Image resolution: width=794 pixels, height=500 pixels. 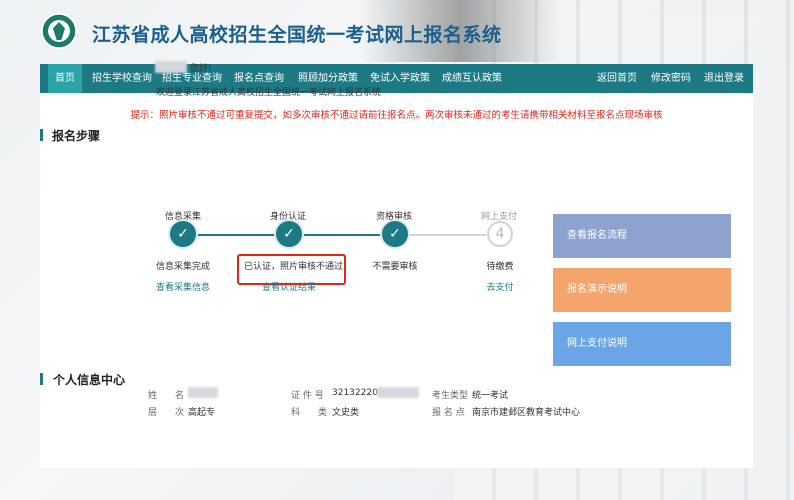 What do you see at coordinates (202, 413) in the screenshot?
I see `level-value: 高起专` at bounding box center [202, 413].